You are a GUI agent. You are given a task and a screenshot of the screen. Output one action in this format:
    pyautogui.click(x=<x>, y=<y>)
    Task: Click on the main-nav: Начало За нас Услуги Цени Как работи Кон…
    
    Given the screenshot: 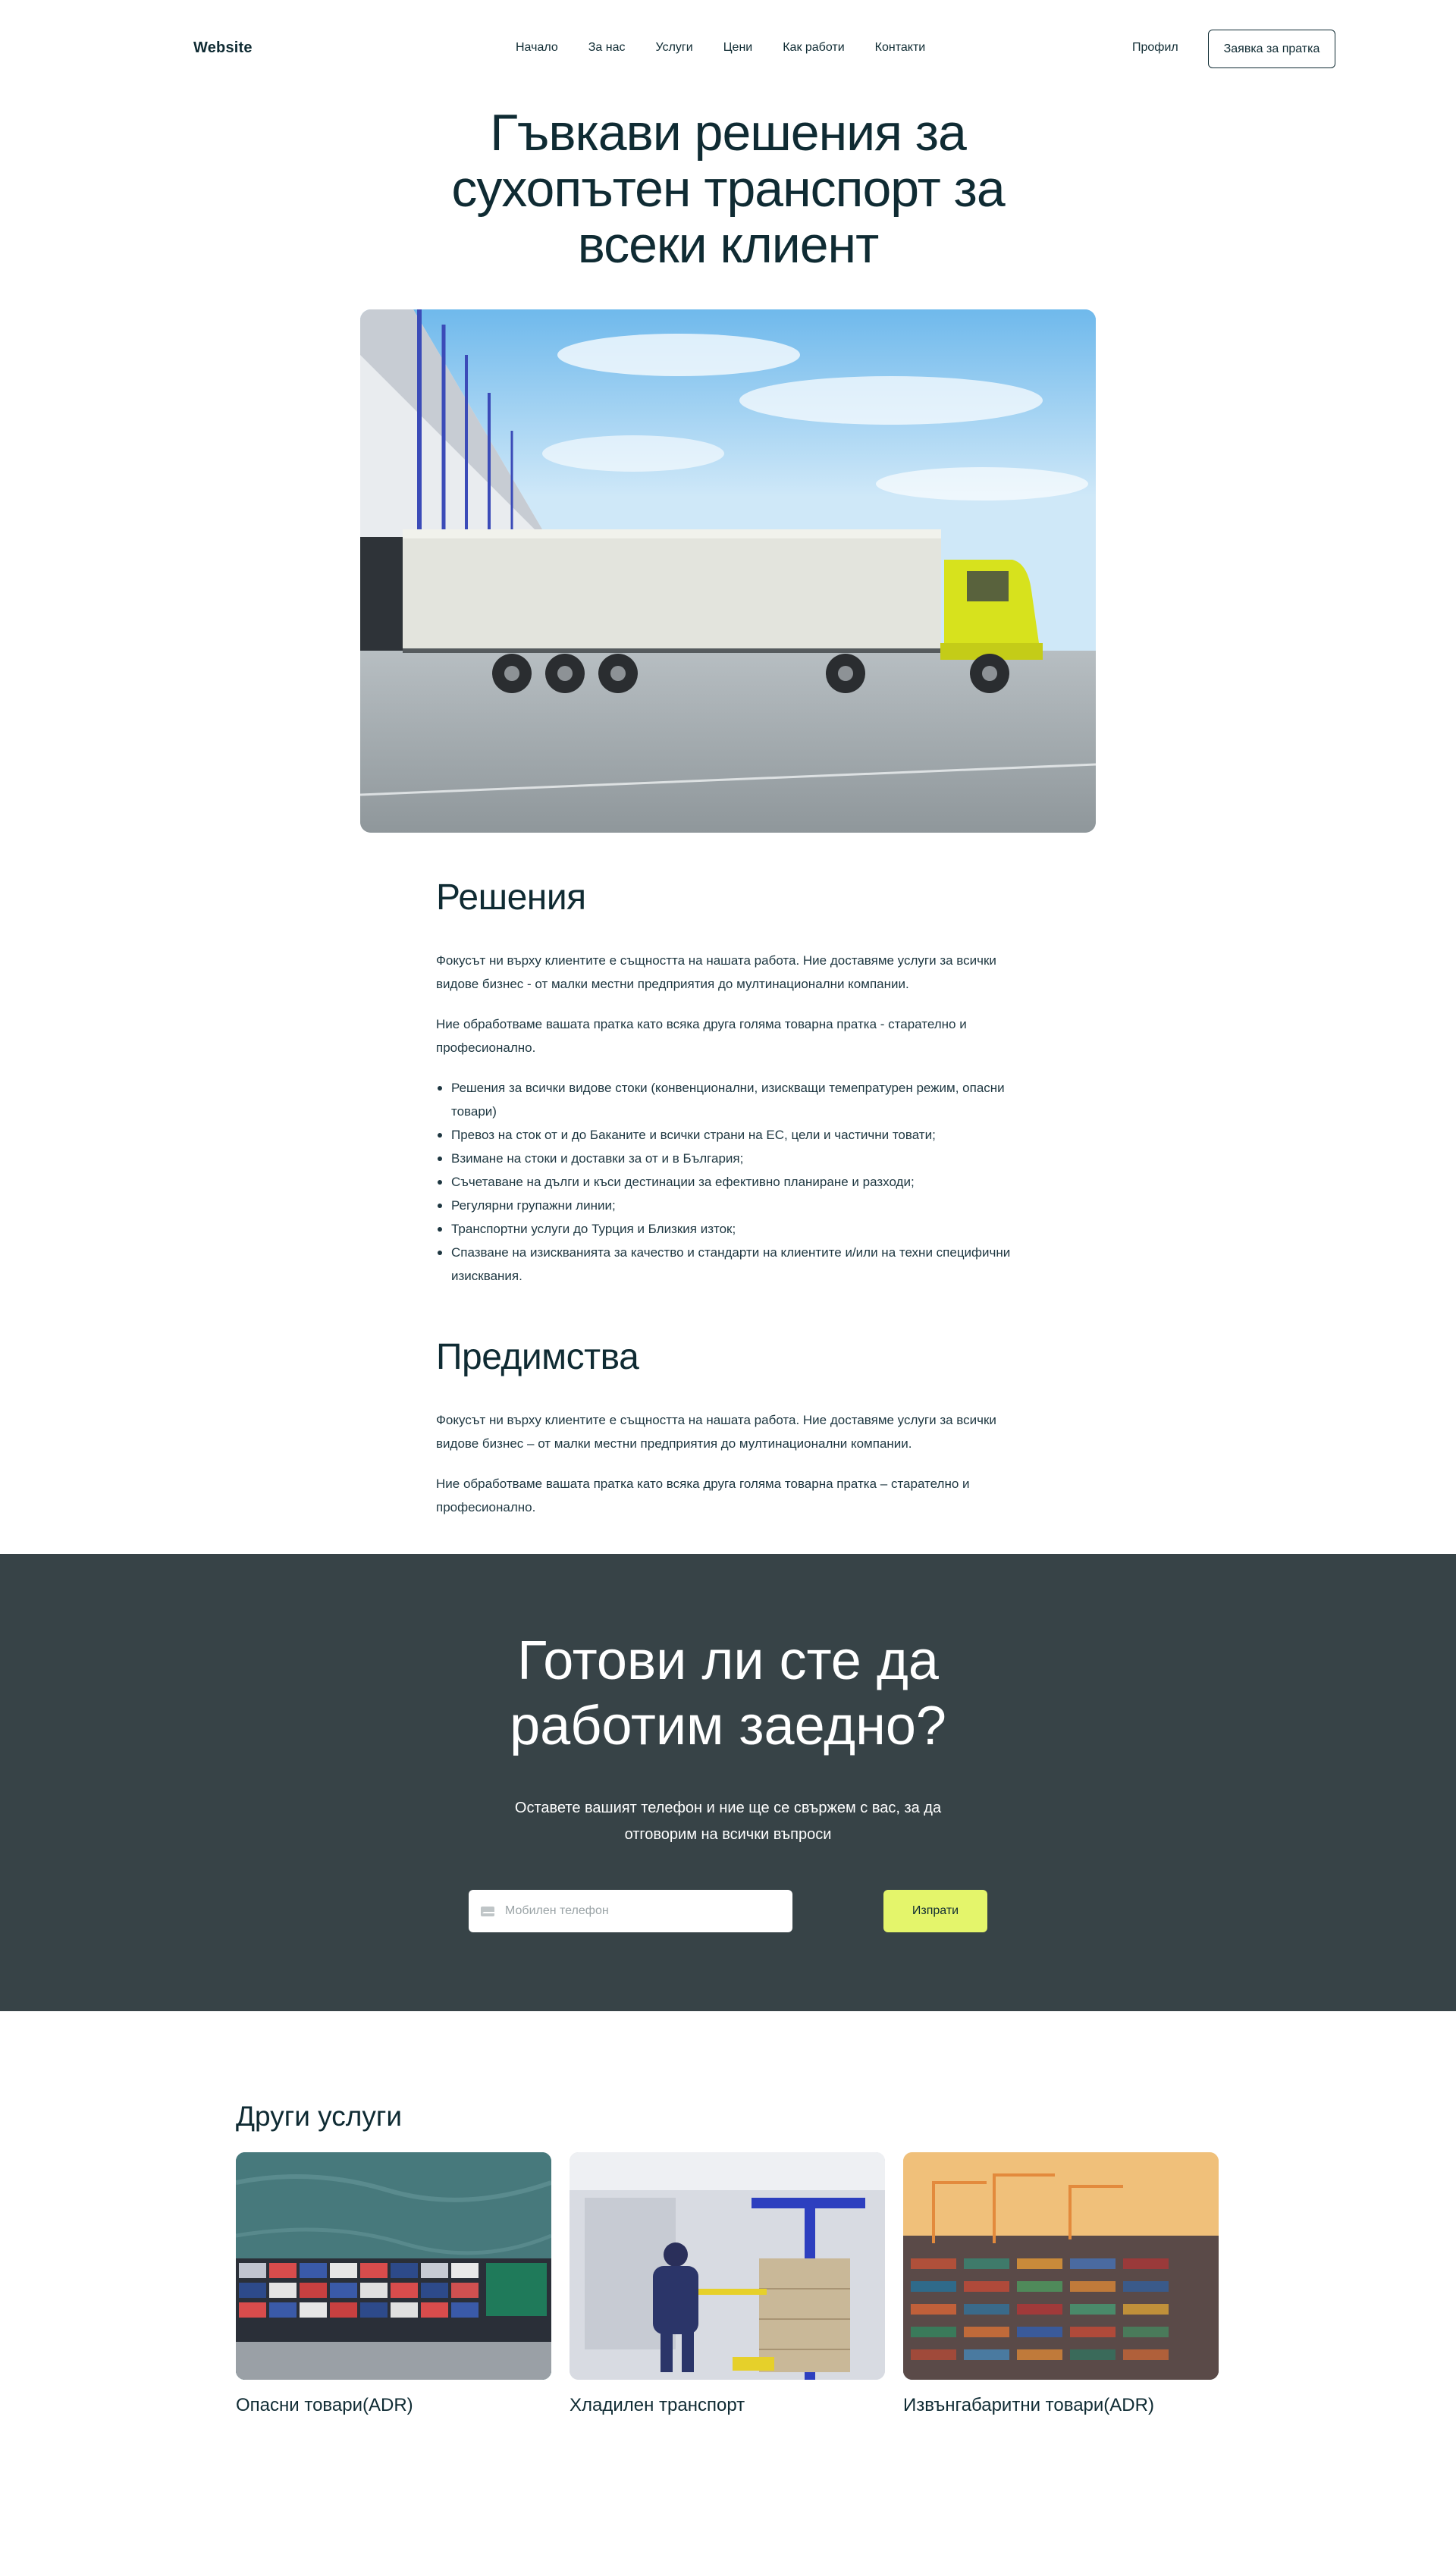 What is the action you would take?
    pyautogui.click(x=720, y=48)
    